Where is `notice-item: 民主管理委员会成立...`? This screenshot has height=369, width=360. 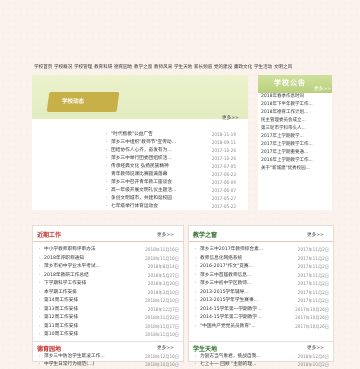 notice-item: 民主管理委员会成立... is located at coordinates (296, 121).